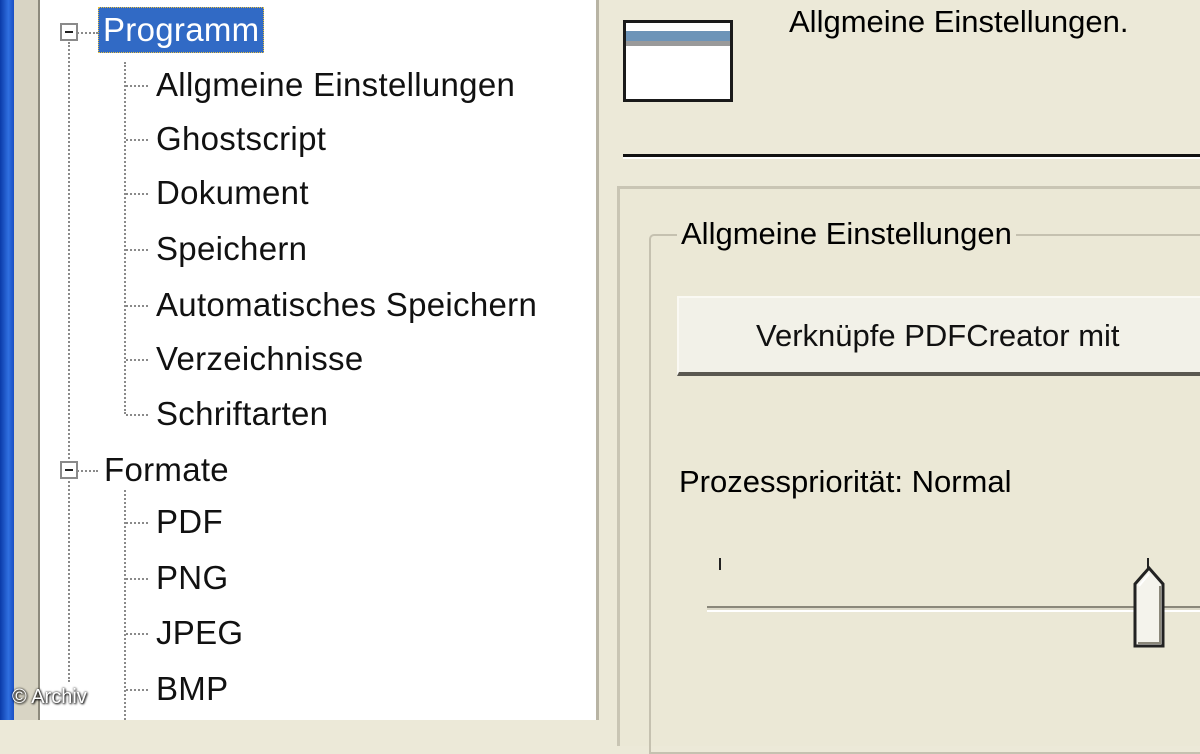  Describe the element at coordinates (260, 359) in the screenshot. I see `tree-node-verzeichnisse: Verzeichnisse` at that location.